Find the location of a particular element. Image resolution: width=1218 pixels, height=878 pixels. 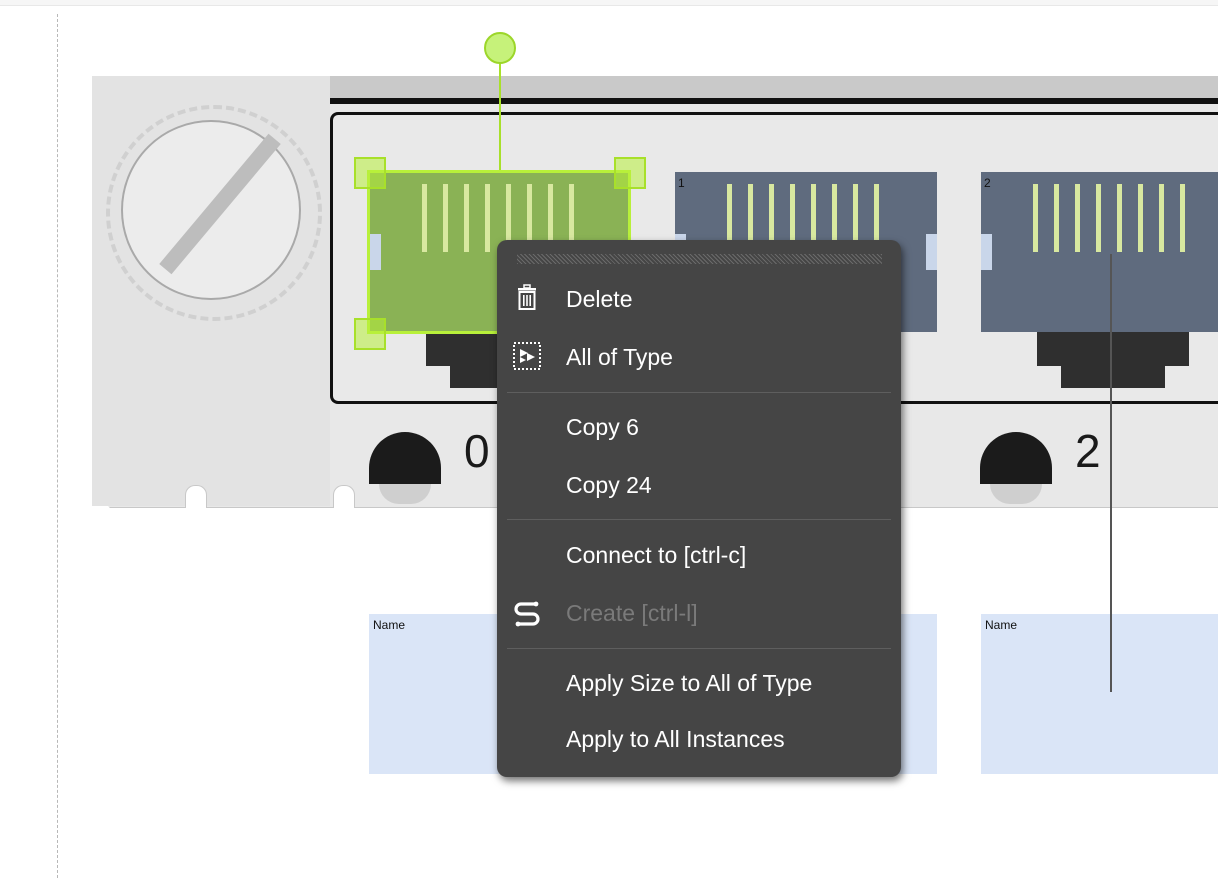

menu-item-label: Copy 24 is located at coordinates (609, 485).